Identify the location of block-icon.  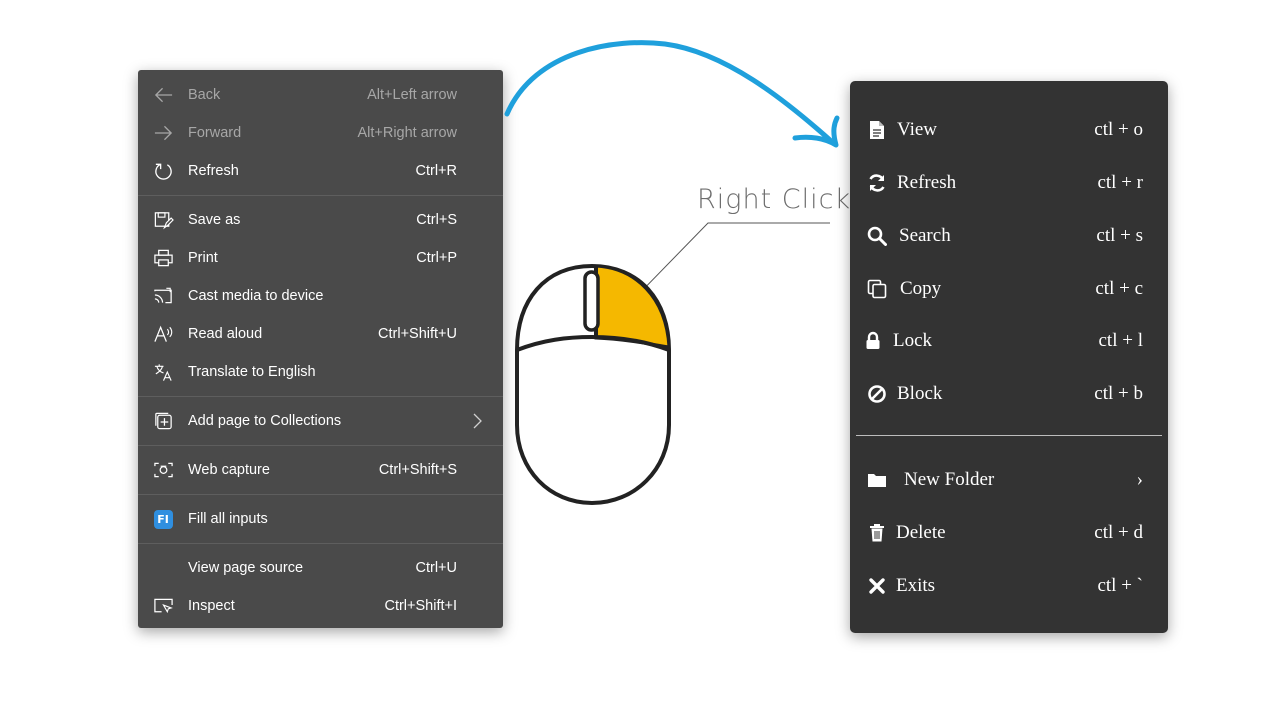
(877, 394).